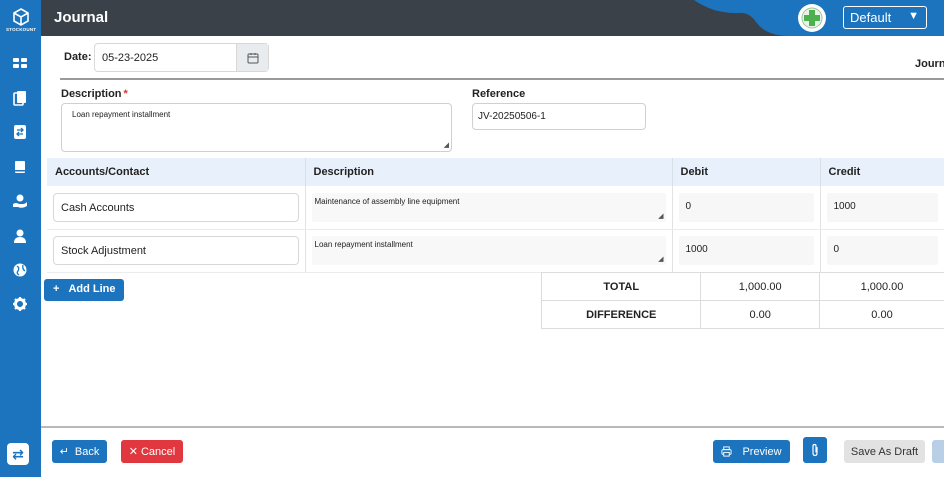  I want to click on paperclip-icon, so click(815, 450).